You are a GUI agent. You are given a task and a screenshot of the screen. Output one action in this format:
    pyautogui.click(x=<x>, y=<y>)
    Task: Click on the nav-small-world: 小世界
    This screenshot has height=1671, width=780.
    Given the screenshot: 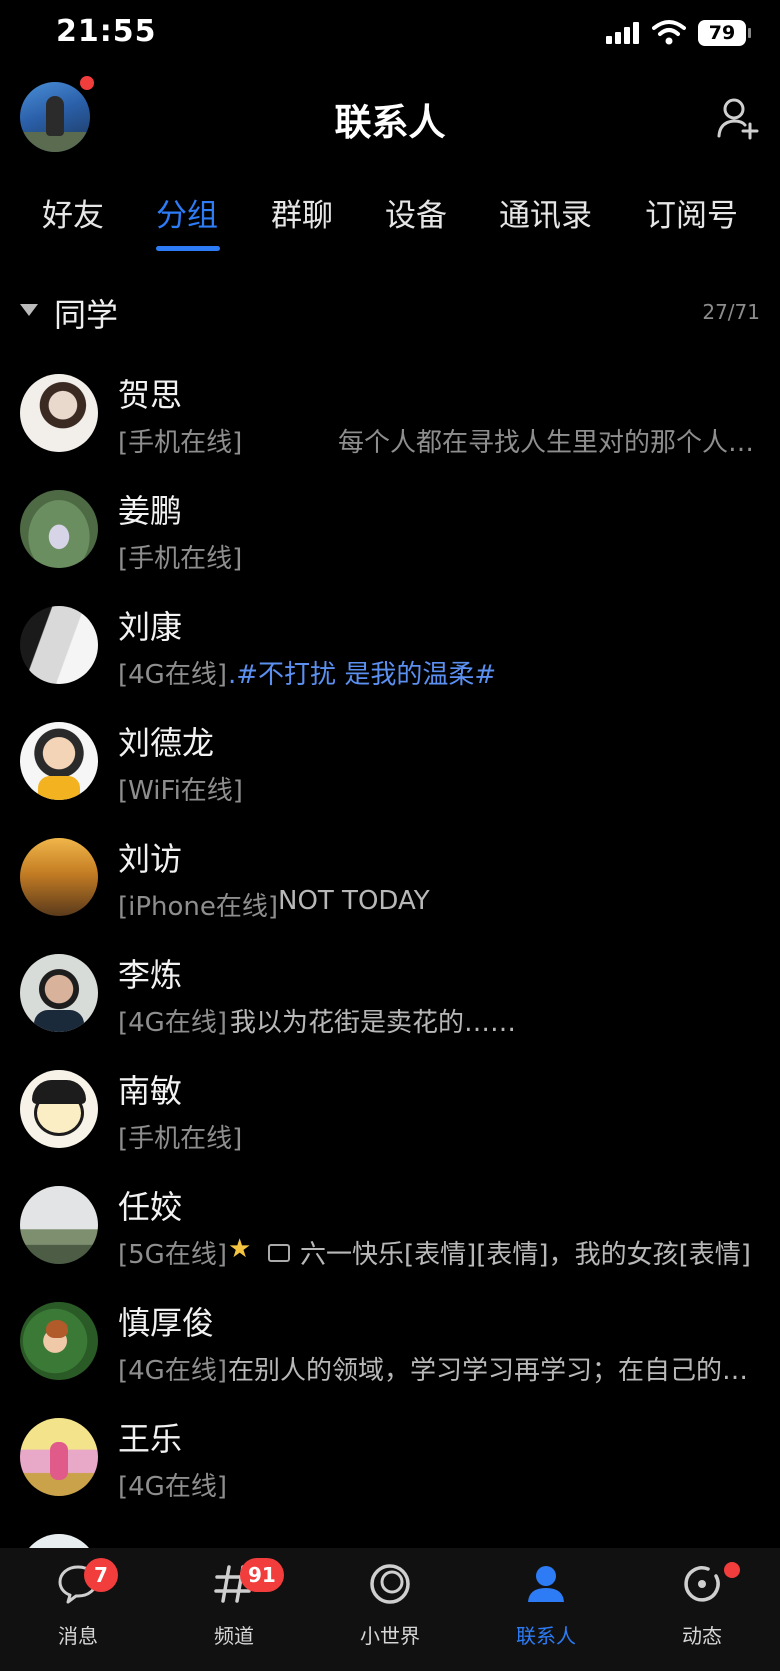 What is the action you would take?
    pyautogui.click(x=390, y=1609)
    